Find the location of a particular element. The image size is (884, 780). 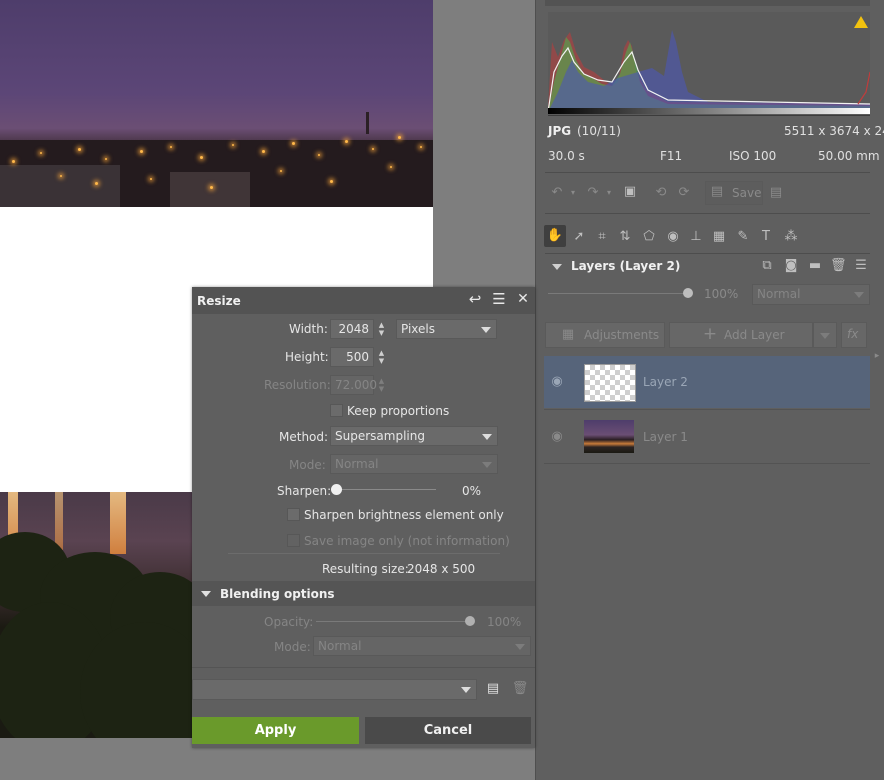

layer-mask-icon: ◙ is located at coordinates (791, 266).